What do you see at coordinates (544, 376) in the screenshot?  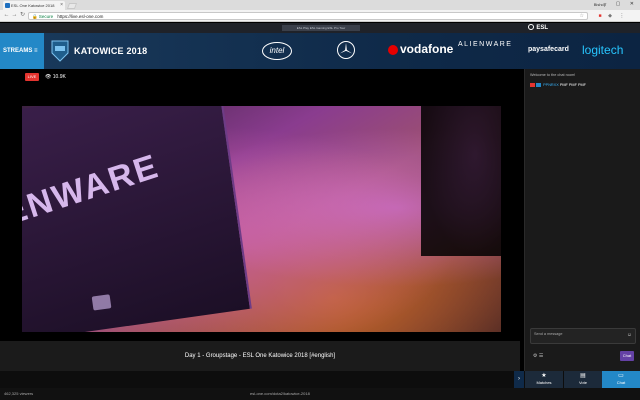 I see `star-icon: ★` at bounding box center [544, 376].